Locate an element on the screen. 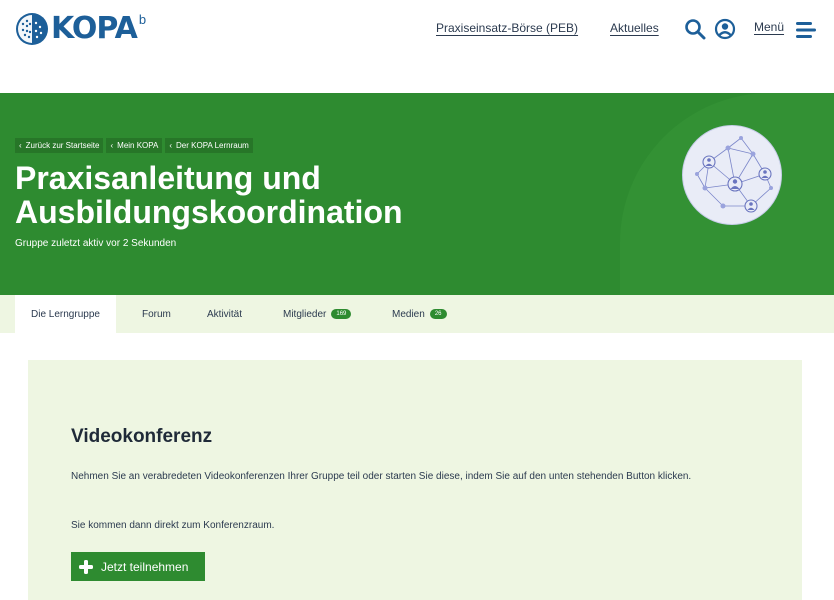  globe-logo-icon is located at coordinates (32, 29).